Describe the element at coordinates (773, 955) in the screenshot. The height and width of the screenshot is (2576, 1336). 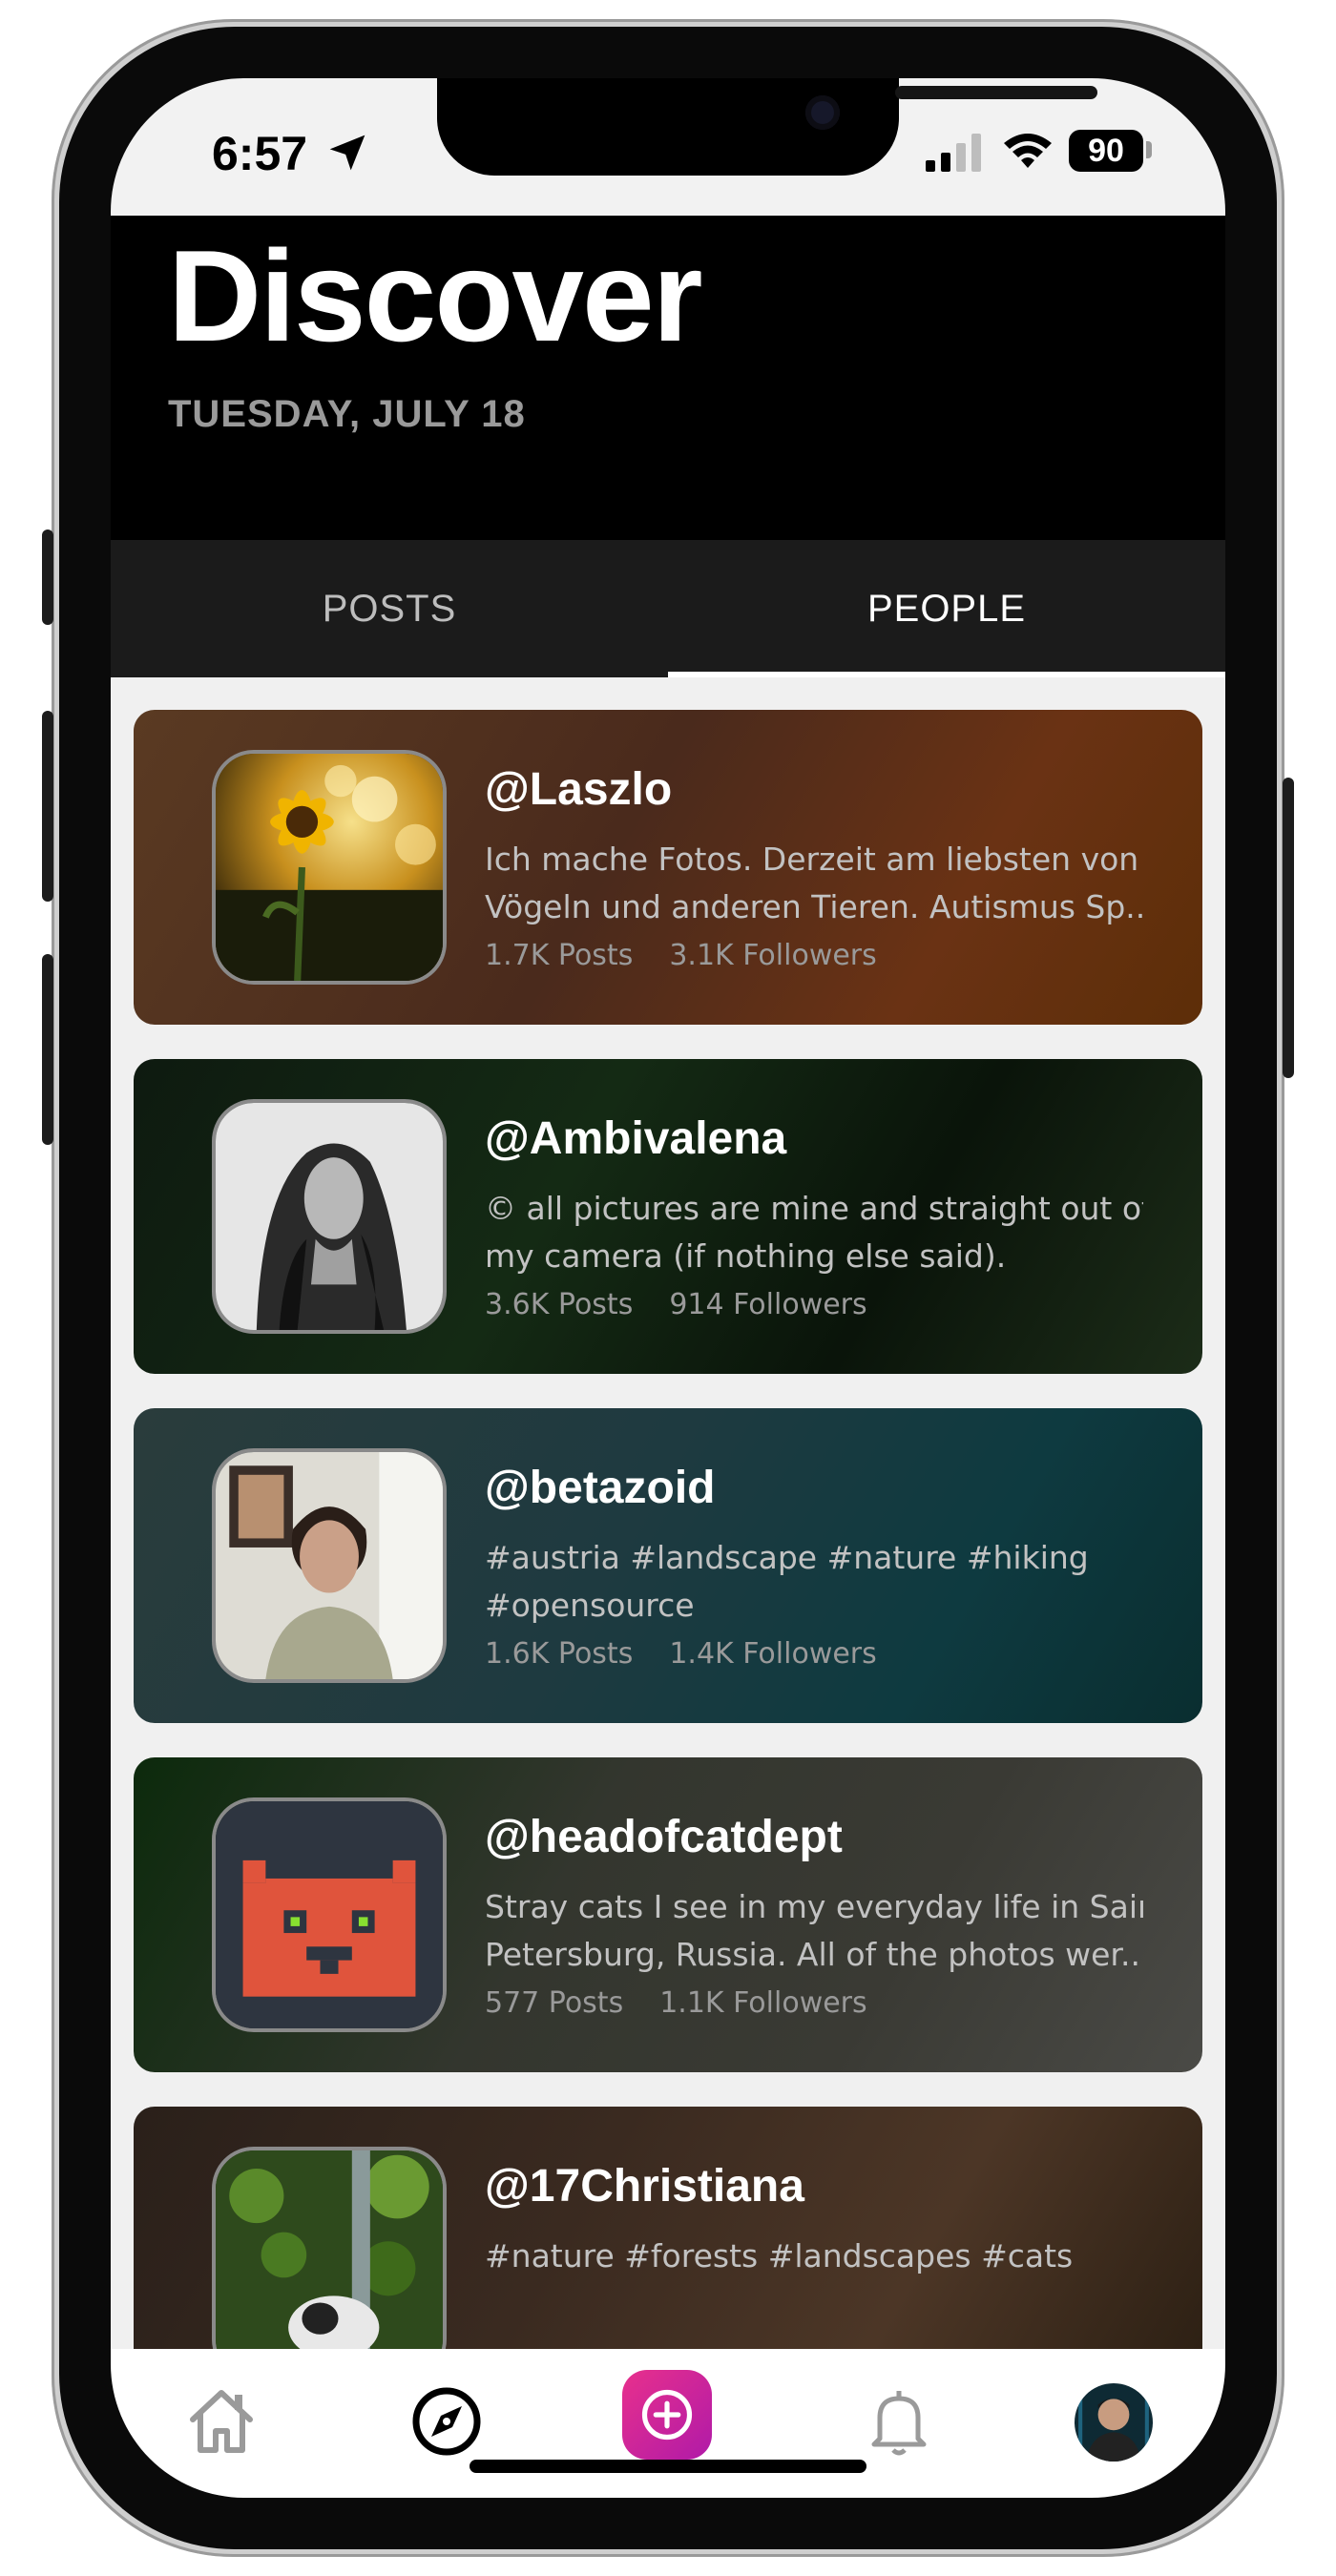
I see `followers-count: 3.1K Followers` at that location.